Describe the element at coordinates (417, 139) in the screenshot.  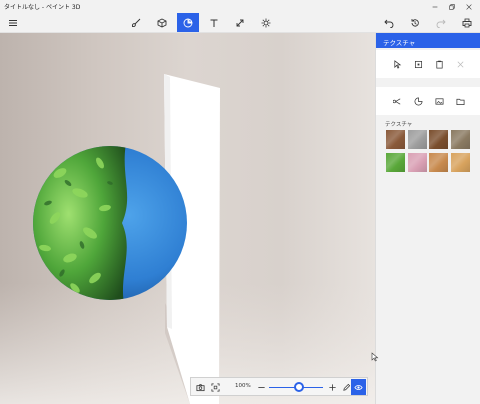
I see `texture-swatch-granite` at that location.